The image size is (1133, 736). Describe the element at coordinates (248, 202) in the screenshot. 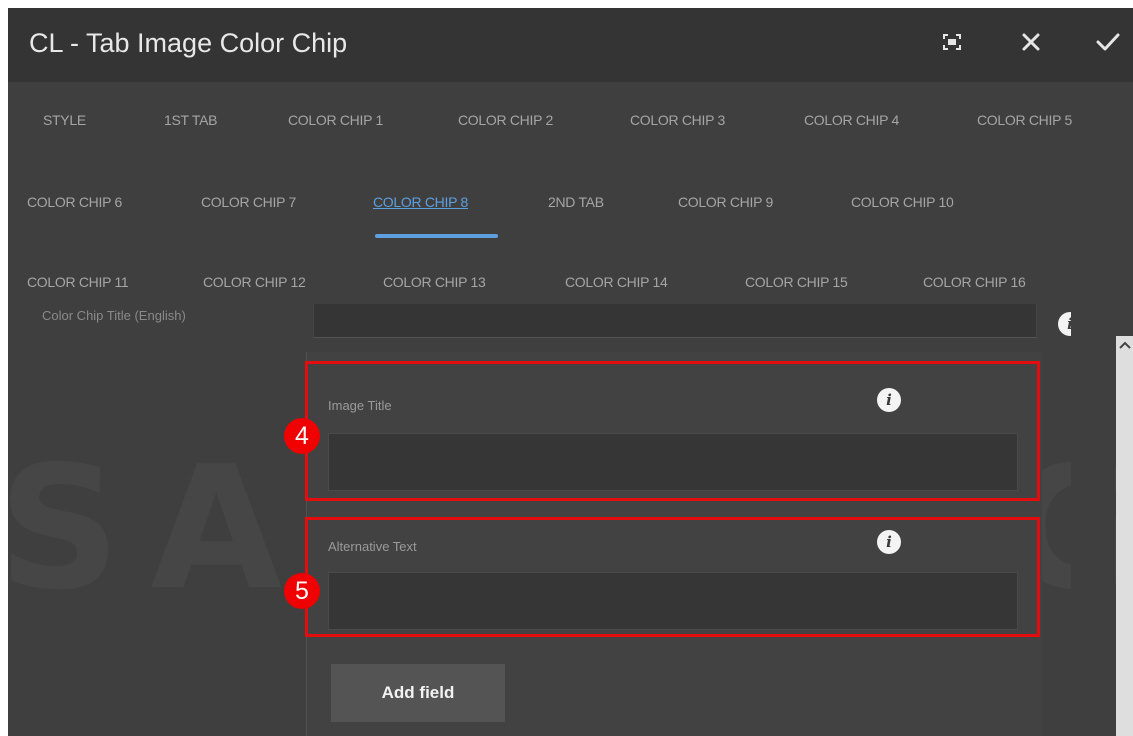

I see `tab-color-chip-7: COLOR CHIP 7` at that location.